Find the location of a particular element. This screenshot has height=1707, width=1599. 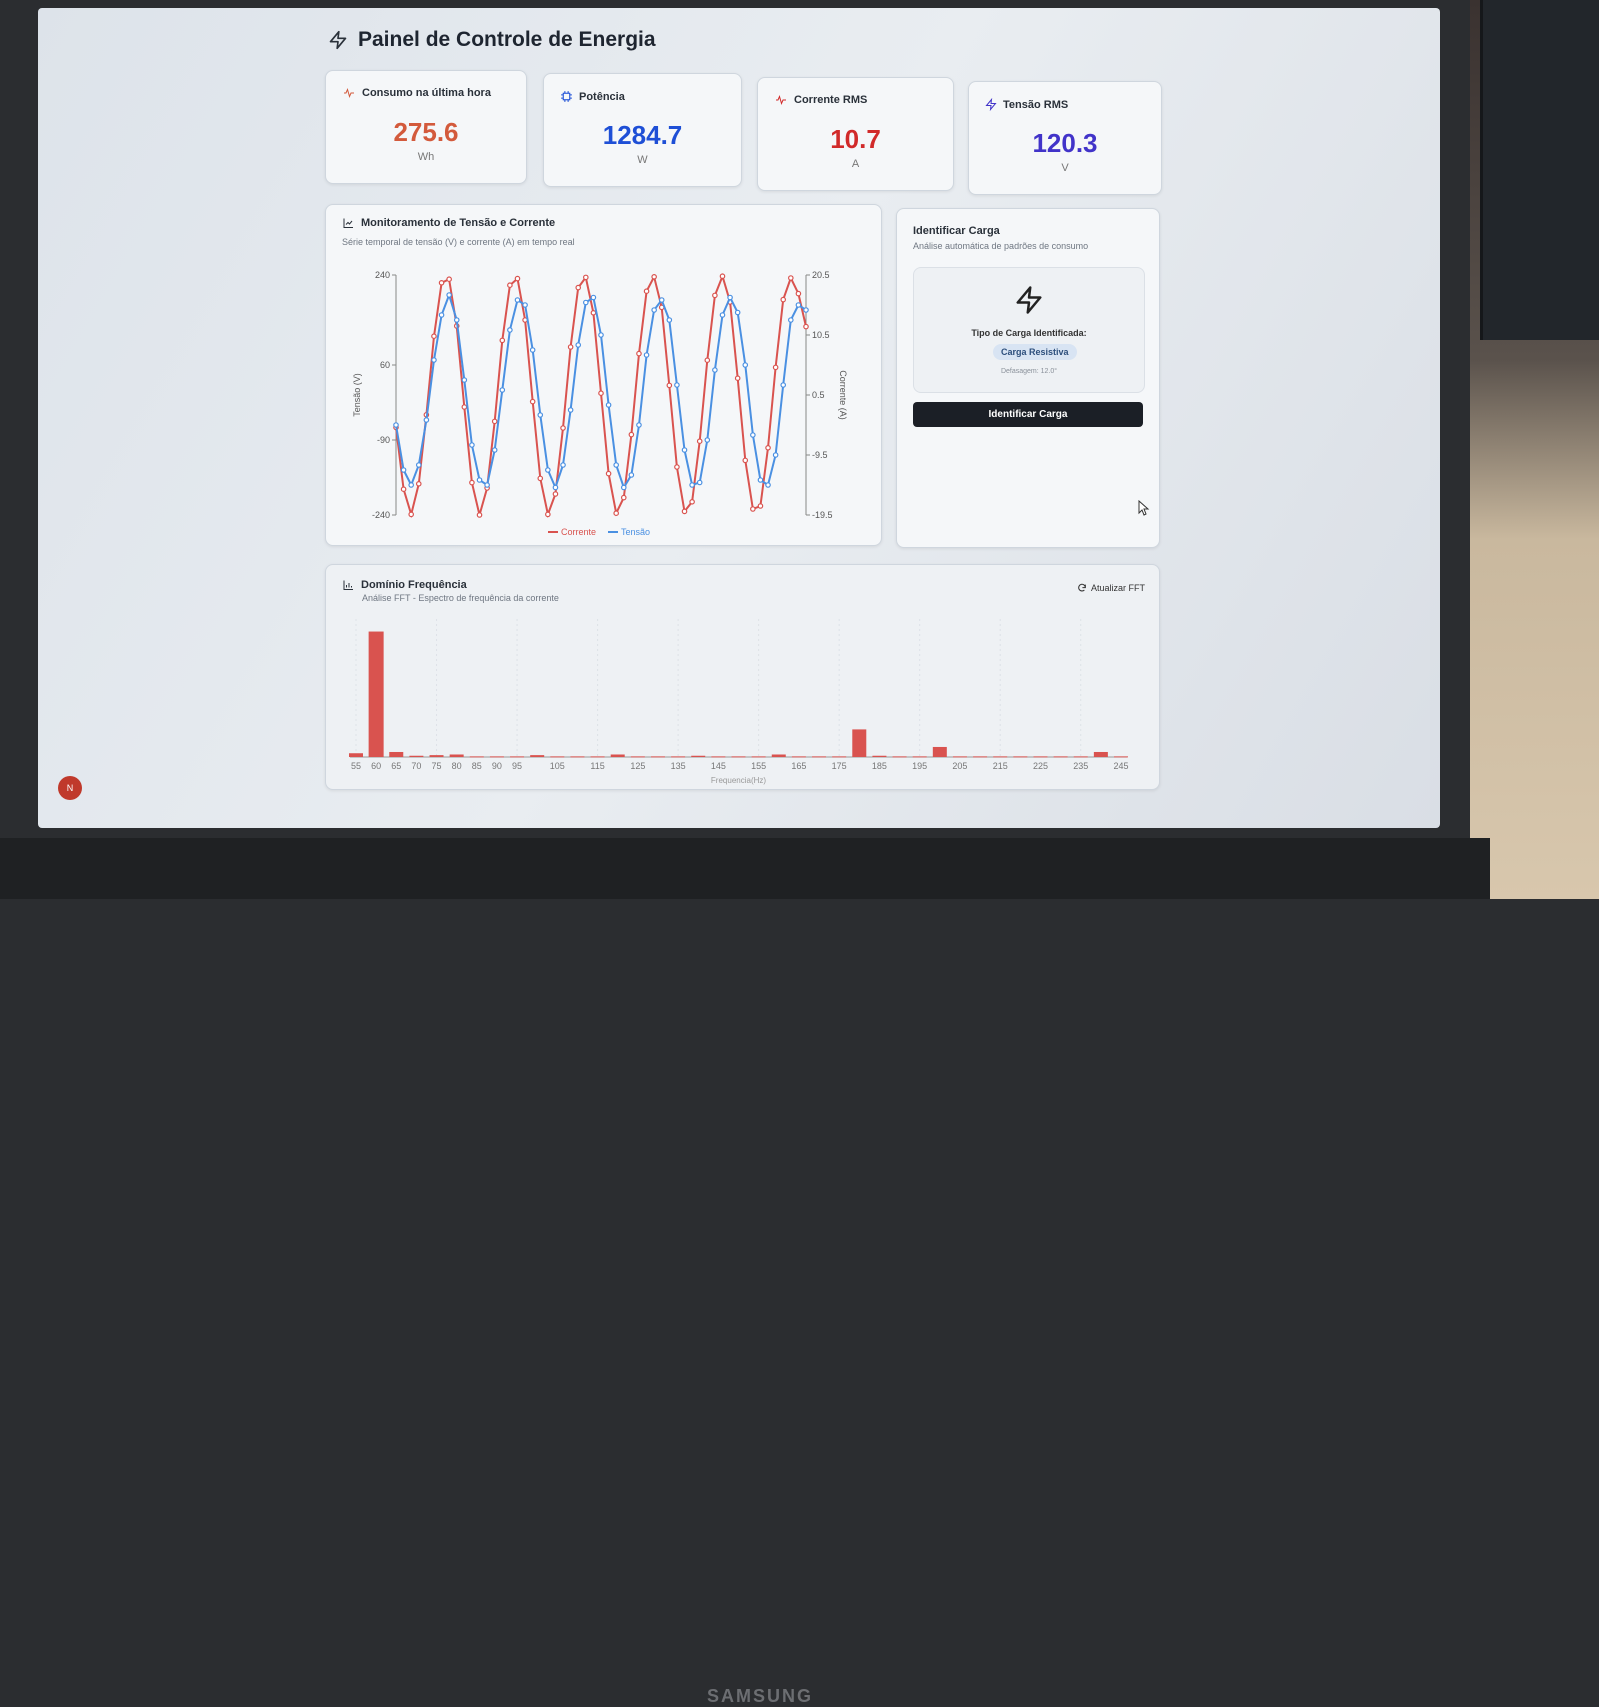

legend-label-voltage: Tensão is located at coordinates (635, 532).